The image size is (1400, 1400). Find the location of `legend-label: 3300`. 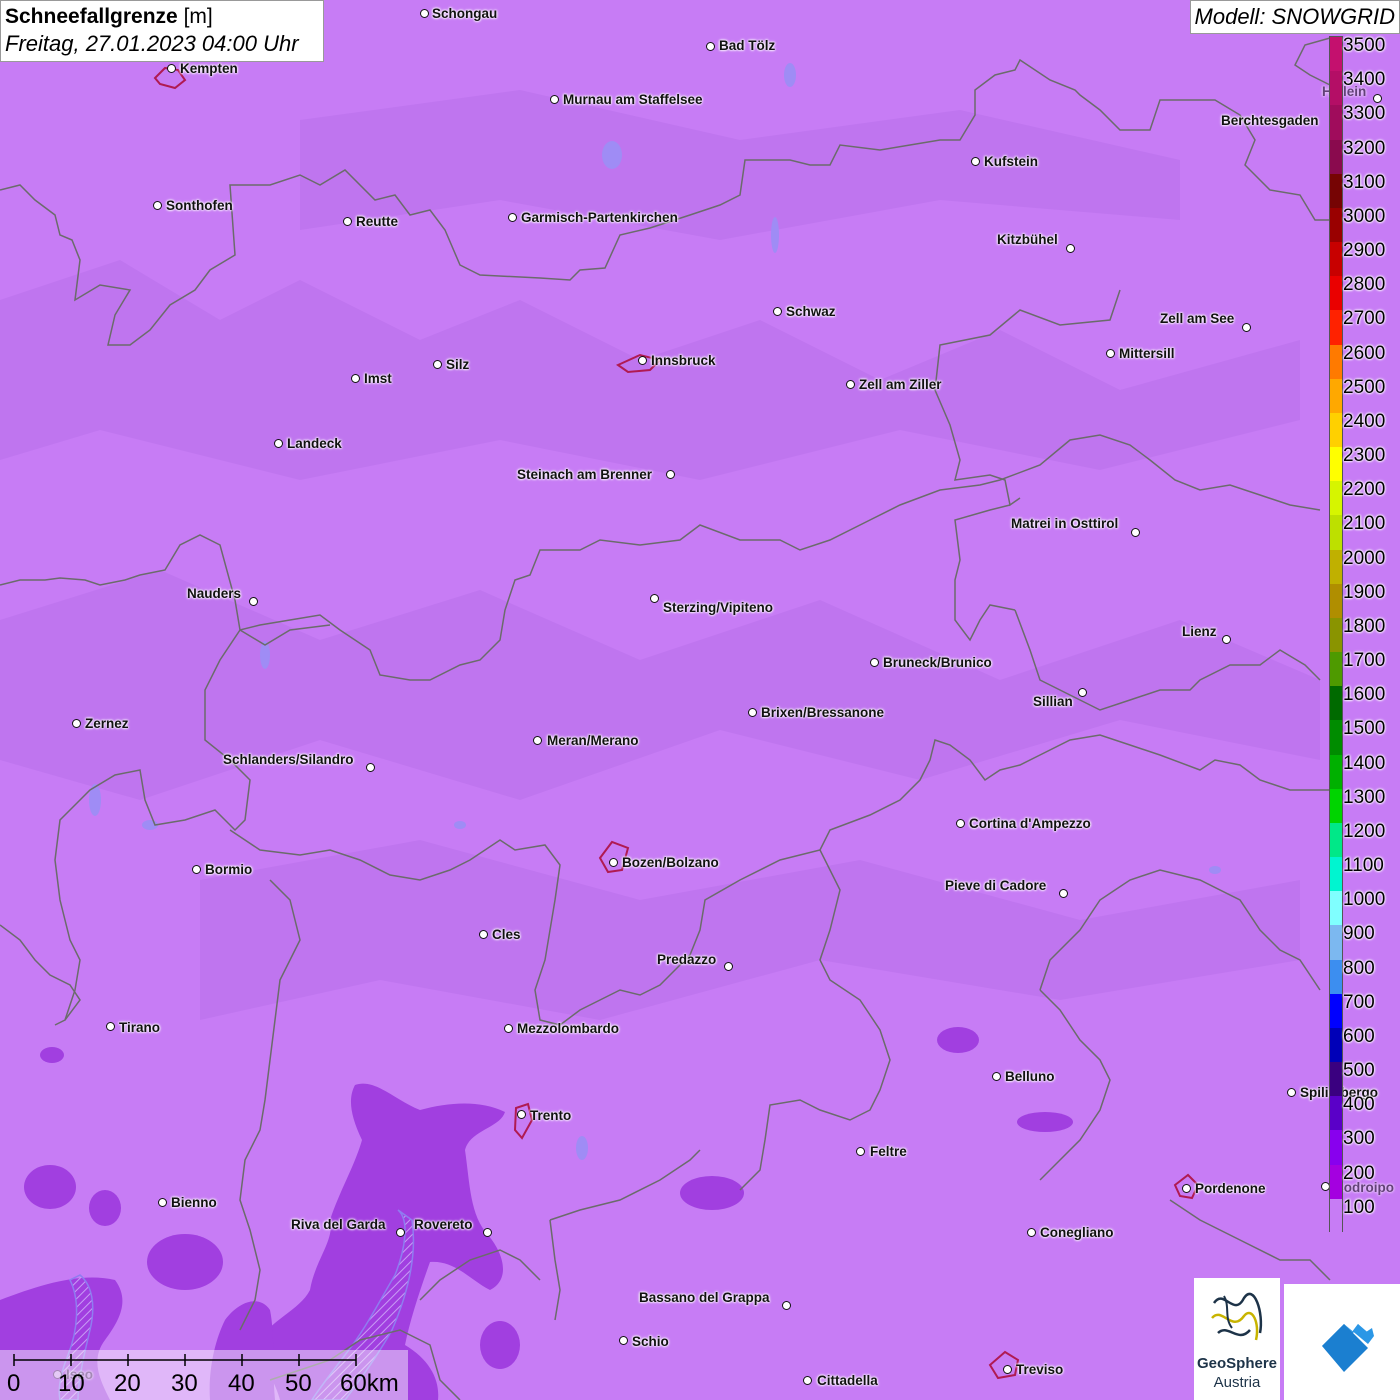

legend-label: 3300 is located at coordinates (1364, 114).